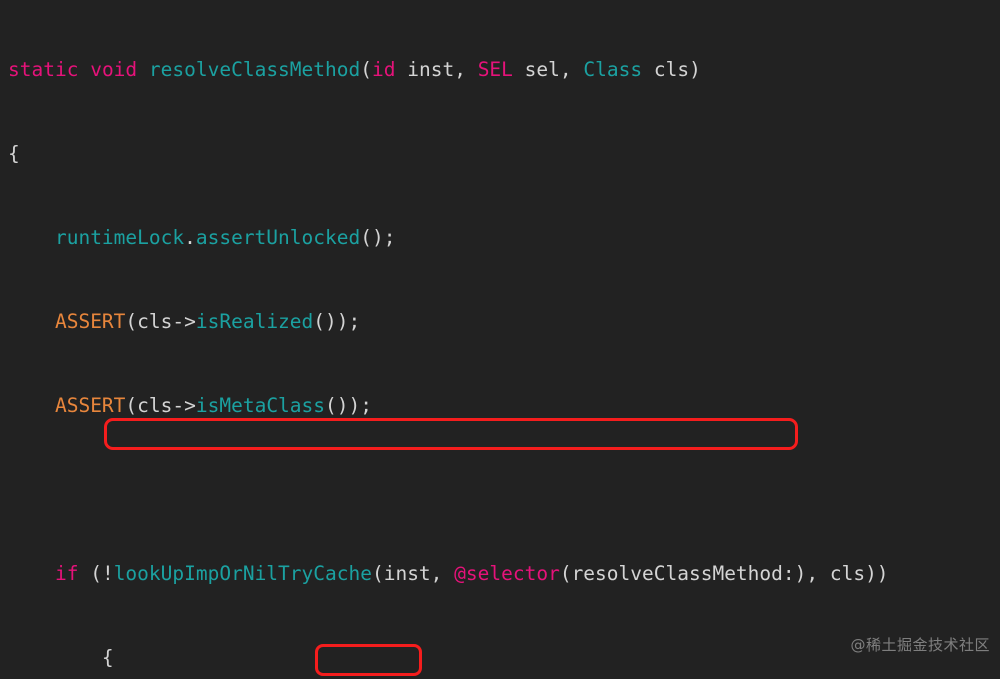 Image resolution: width=1000 pixels, height=679 pixels. What do you see at coordinates (225, 237) in the screenshot?
I see `code-line: runtimeLock.assertUnlocked();` at bounding box center [225, 237].